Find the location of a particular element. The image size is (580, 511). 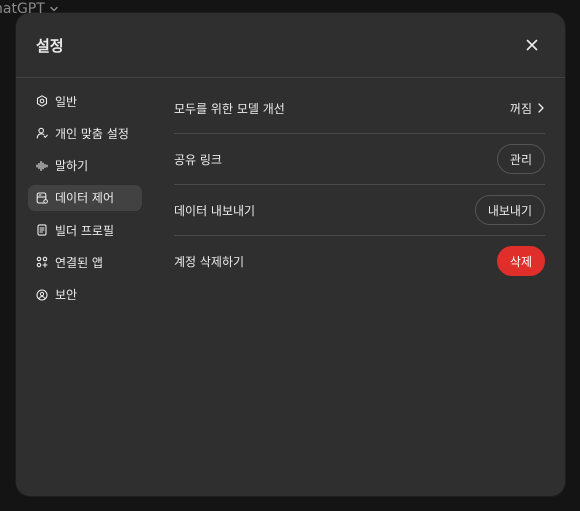

sidebar-item-label: 데이터 제어 is located at coordinates (85, 198).